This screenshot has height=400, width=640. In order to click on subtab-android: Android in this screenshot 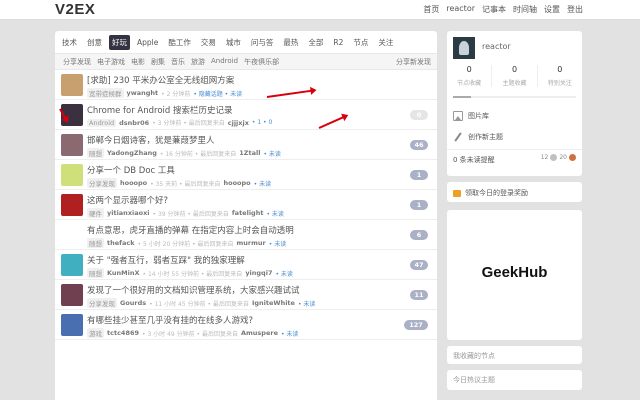, I will do `click(224, 62)`.